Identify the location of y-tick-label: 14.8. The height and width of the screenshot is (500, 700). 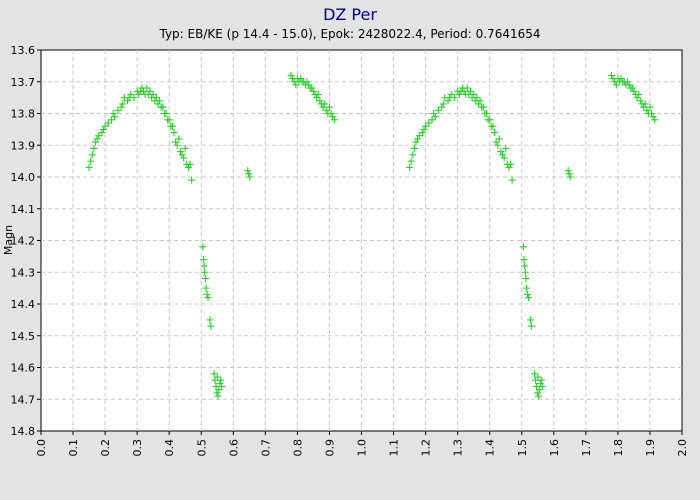
(23, 431).